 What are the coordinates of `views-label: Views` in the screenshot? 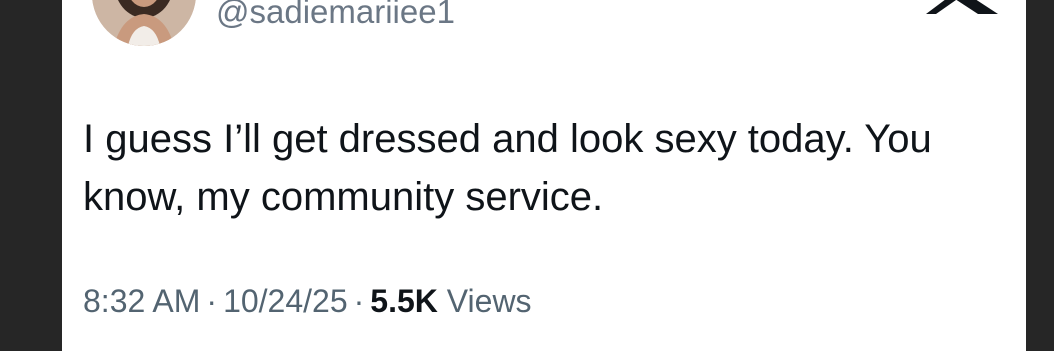 It's located at (489, 301).